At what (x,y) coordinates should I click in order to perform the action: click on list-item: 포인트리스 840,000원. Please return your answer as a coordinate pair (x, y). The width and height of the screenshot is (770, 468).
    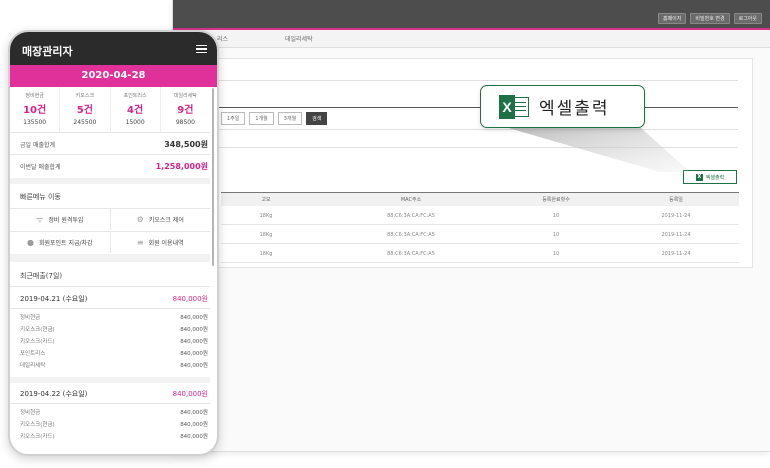
    Looking at the image, I should click on (114, 353).